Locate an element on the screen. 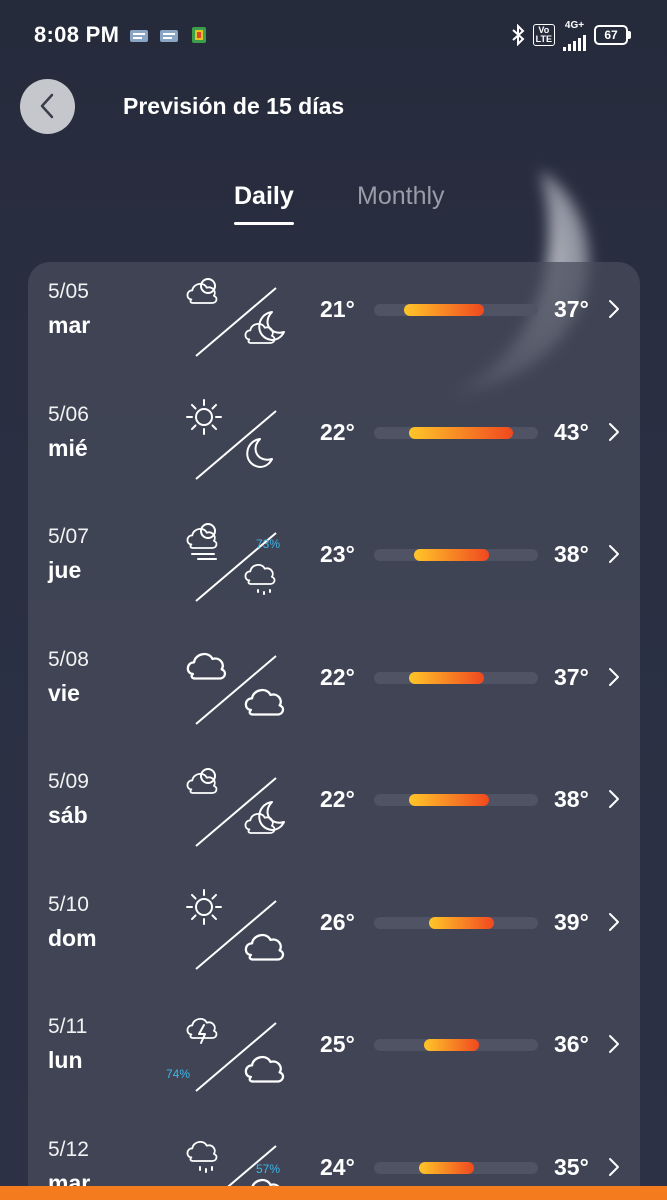  forecast-date: 5/07 is located at coordinates (68, 536).